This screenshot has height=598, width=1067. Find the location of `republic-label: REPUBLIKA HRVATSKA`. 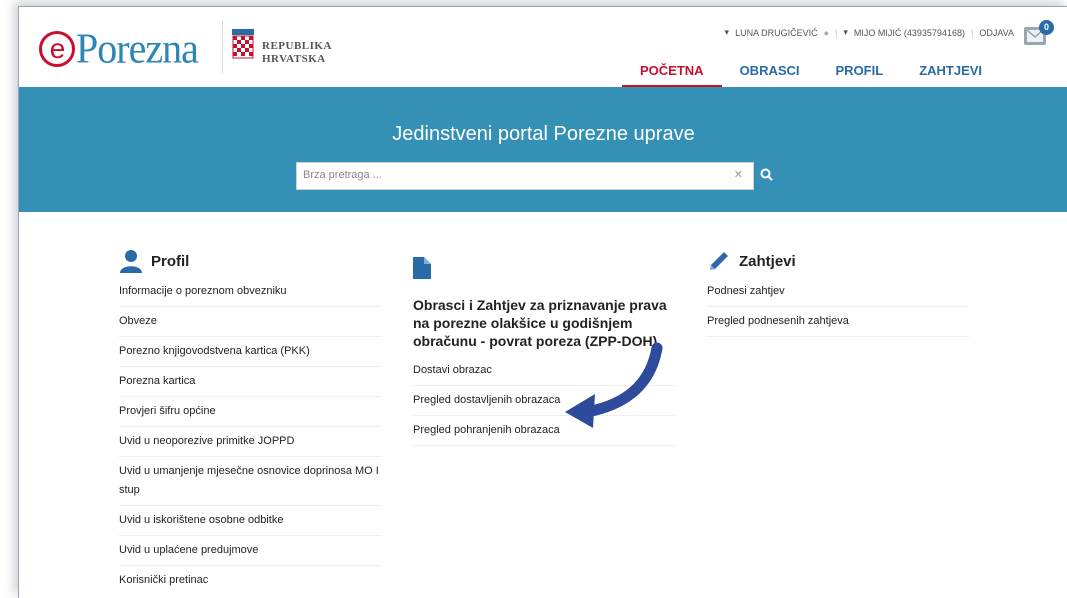

republic-label: REPUBLIKA HRVATSKA is located at coordinates (297, 53).